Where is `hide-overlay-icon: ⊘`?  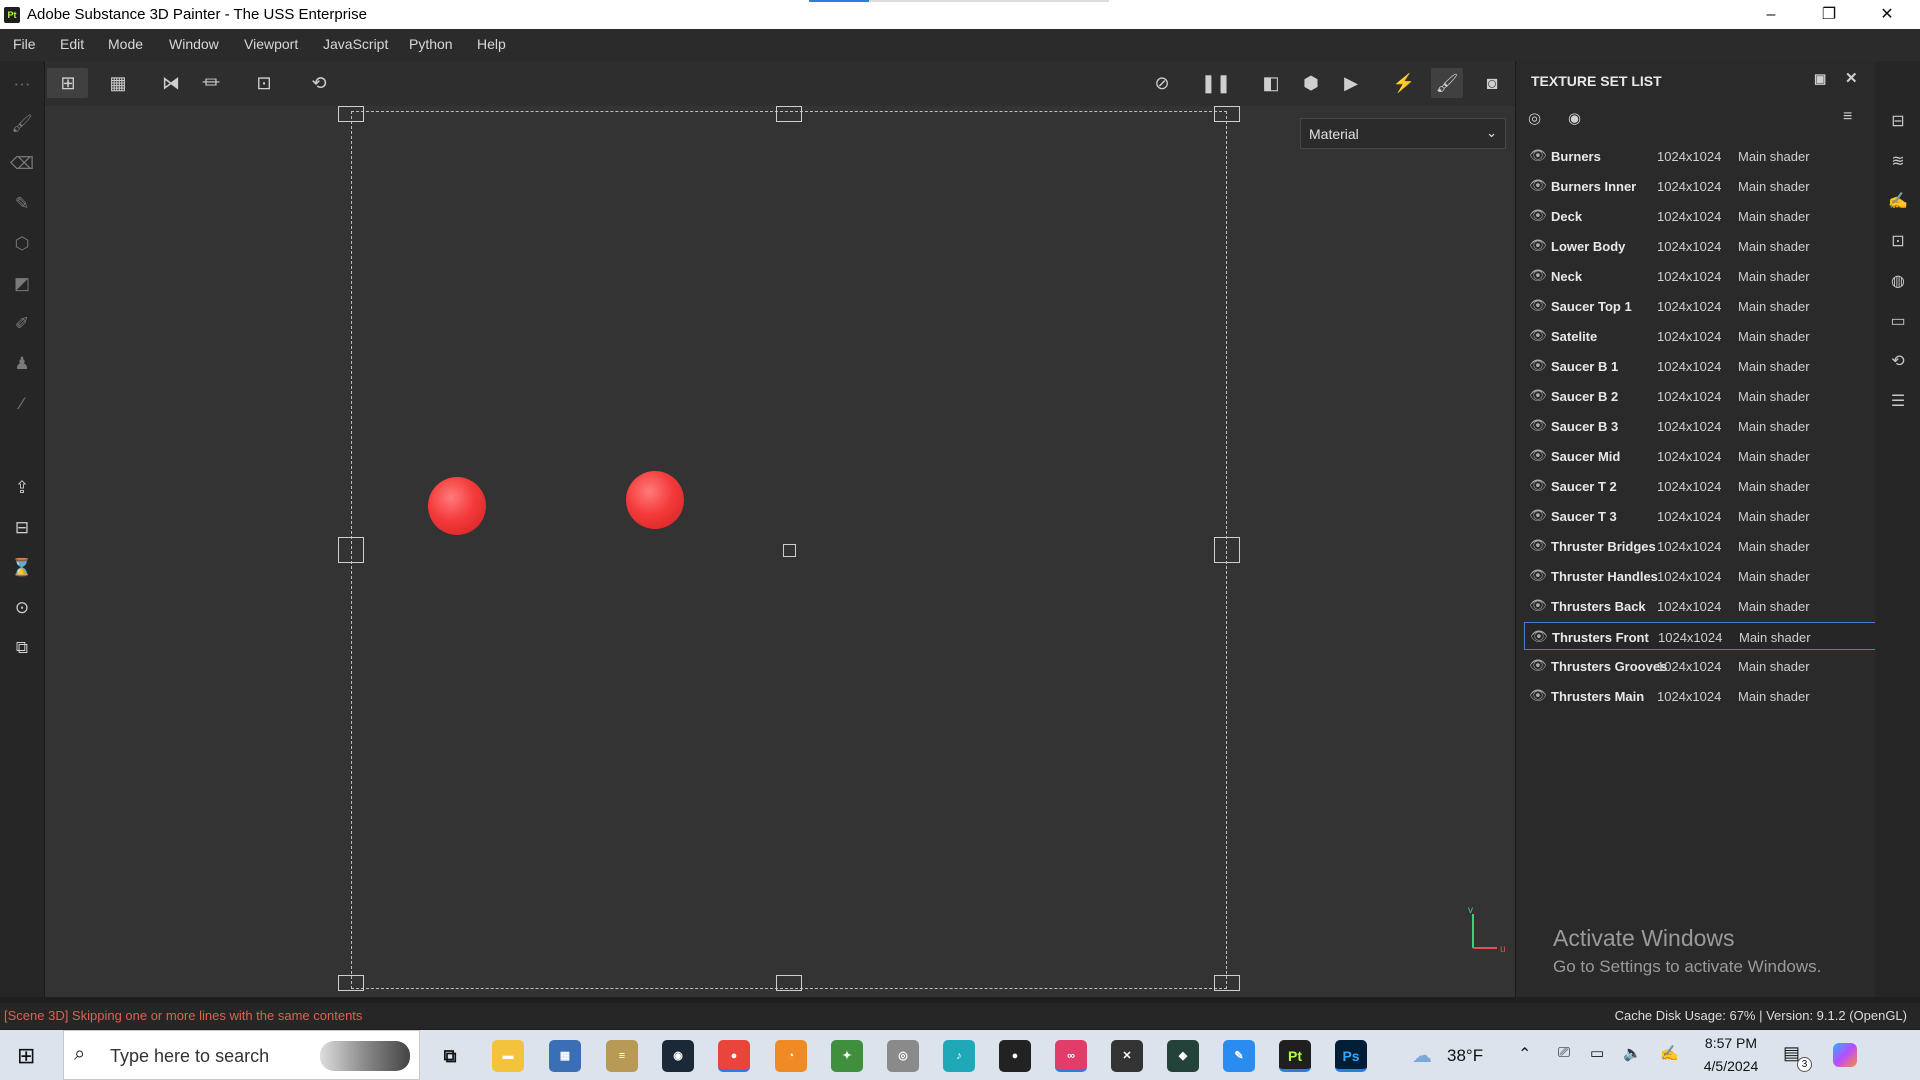
hide-overlay-icon: ⊘ is located at coordinates (1162, 83).